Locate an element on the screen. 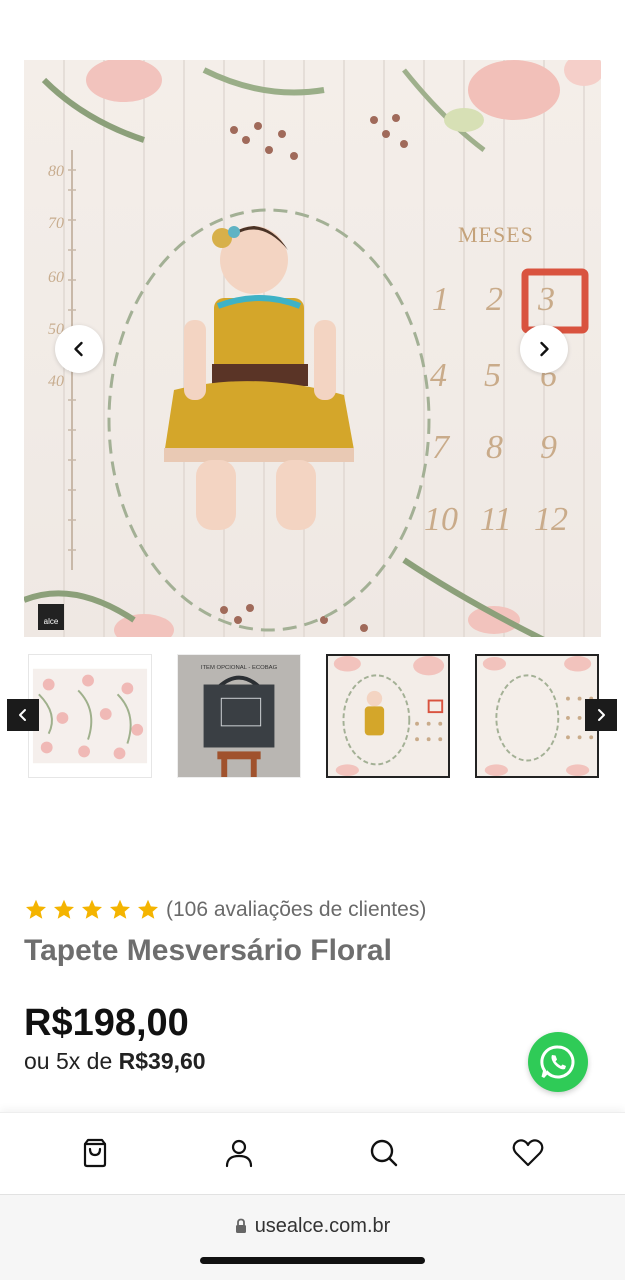  reviews-count-link: (106 avaliações de clientes) is located at coordinates (296, 910).